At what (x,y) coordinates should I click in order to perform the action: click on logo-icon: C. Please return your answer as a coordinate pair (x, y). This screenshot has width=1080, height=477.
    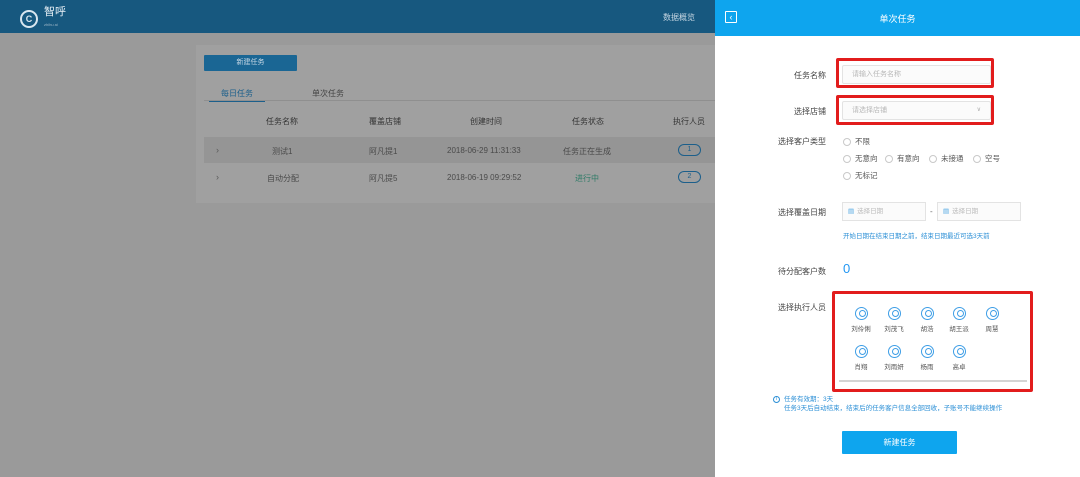
    Looking at the image, I should click on (29, 18).